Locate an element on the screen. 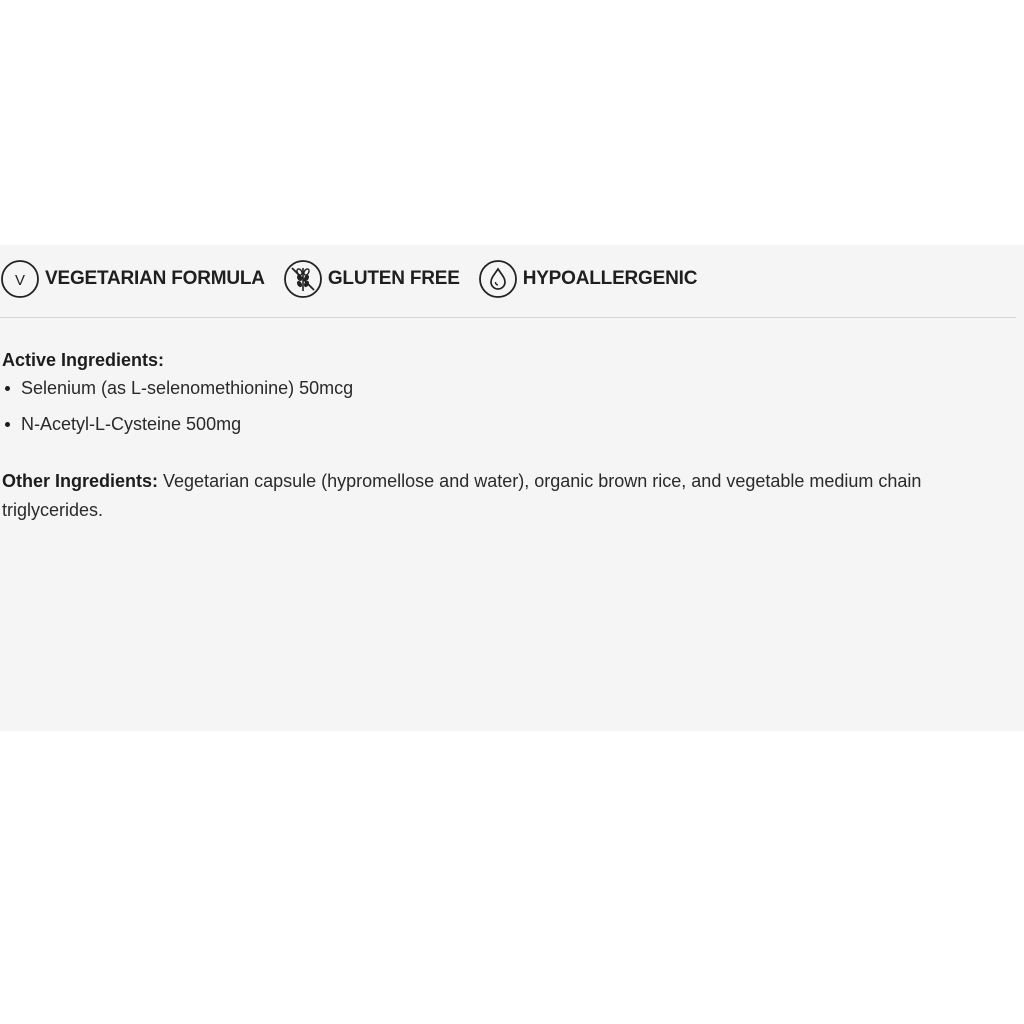  list-item: N-Acetyl-L-Cysteine 500mg is located at coordinates (176, 431).